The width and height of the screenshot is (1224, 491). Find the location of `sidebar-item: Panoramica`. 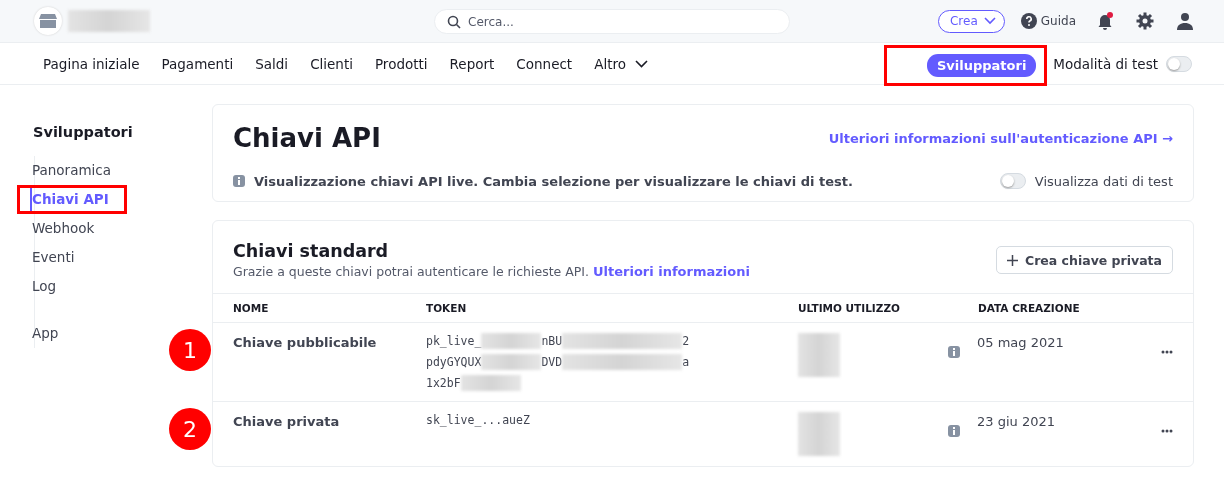

sidebar-item: Panoramica is located at coordinates (72, 170).